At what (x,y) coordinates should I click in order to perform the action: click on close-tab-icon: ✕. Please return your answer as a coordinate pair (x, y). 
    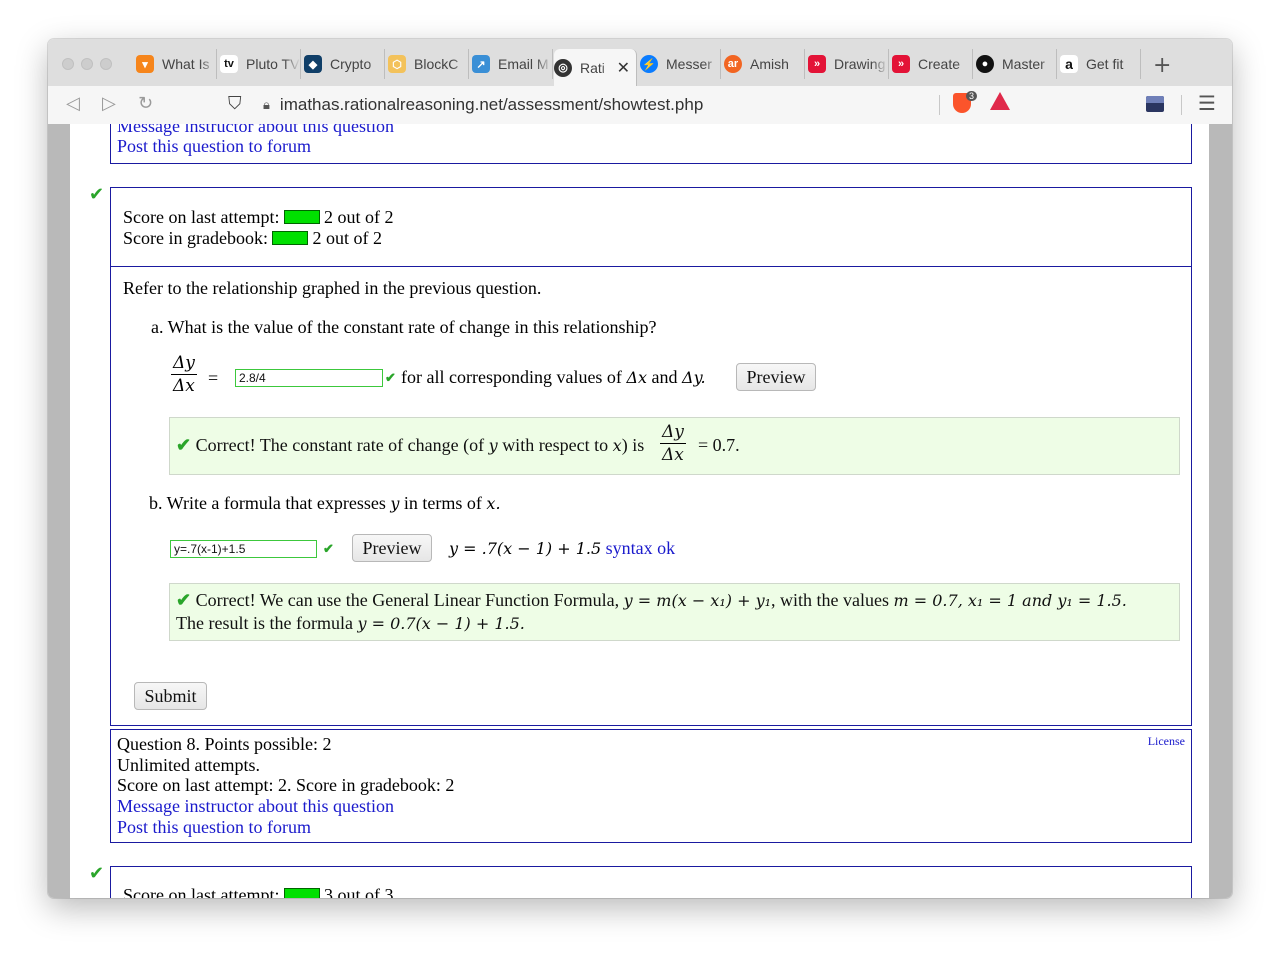
    Looking at the image, I should click on (623, 68).